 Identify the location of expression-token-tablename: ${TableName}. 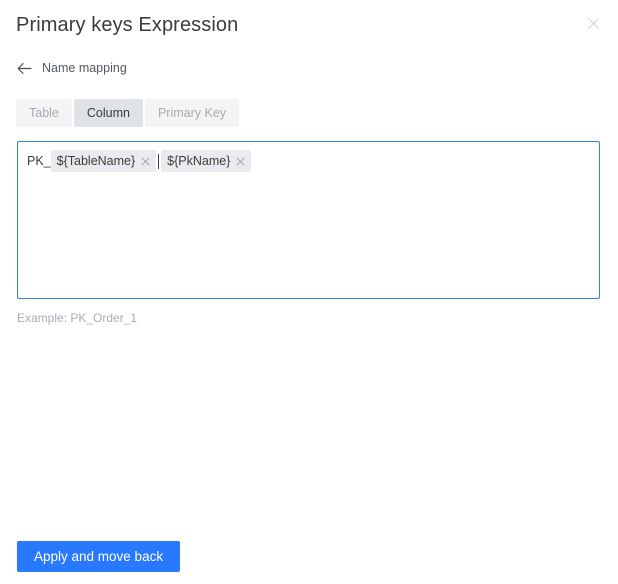
(103, 161).